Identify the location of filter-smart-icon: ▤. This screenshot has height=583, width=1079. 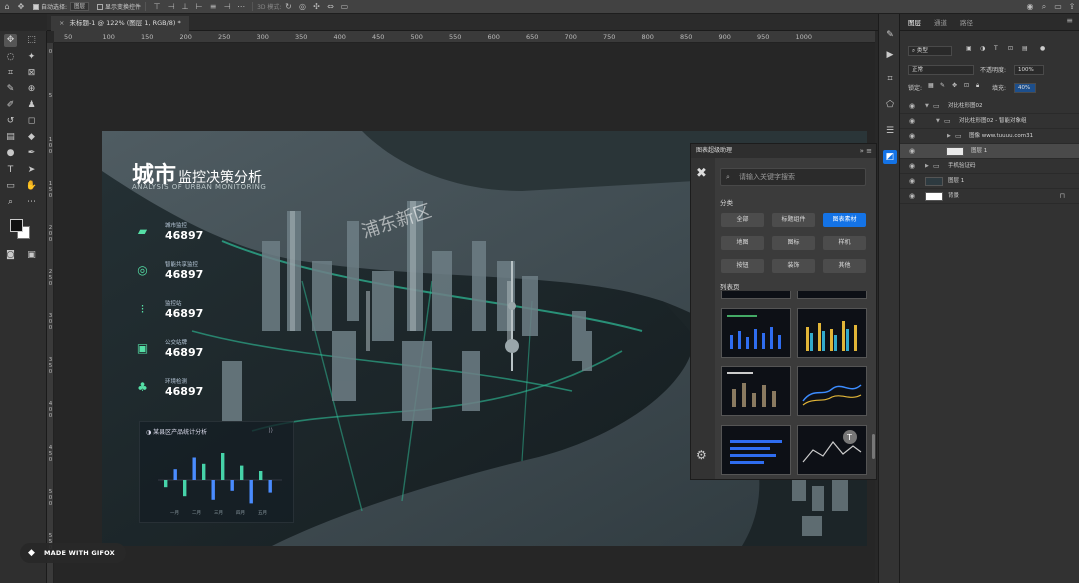
(1025, 48).